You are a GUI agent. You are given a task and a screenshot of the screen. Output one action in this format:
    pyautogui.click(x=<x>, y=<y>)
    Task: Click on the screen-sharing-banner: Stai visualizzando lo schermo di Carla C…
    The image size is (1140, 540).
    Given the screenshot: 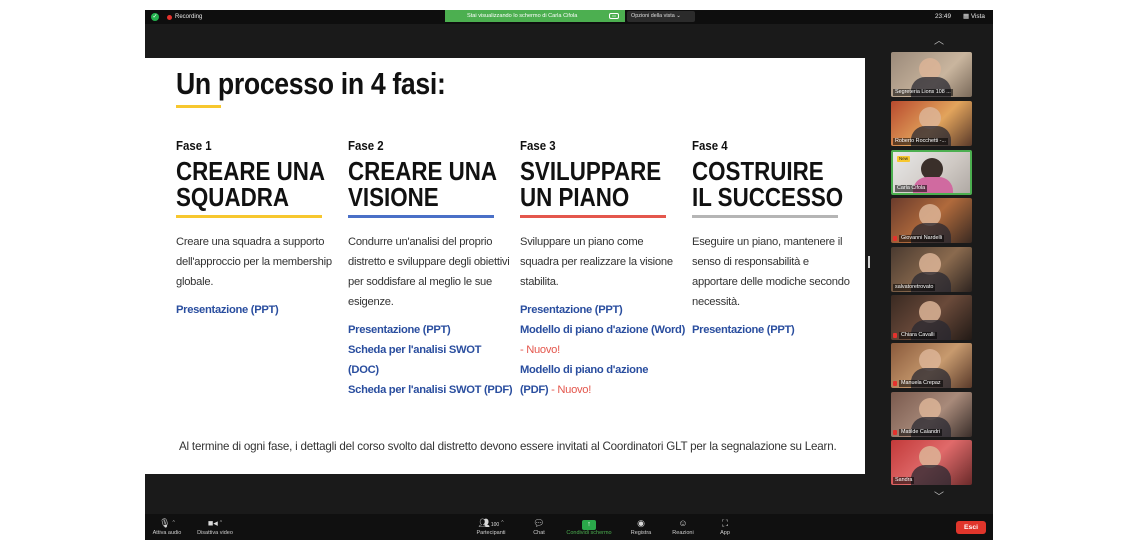 What is the action you would take?
    pyautogui.click(x=535, y=16)
    